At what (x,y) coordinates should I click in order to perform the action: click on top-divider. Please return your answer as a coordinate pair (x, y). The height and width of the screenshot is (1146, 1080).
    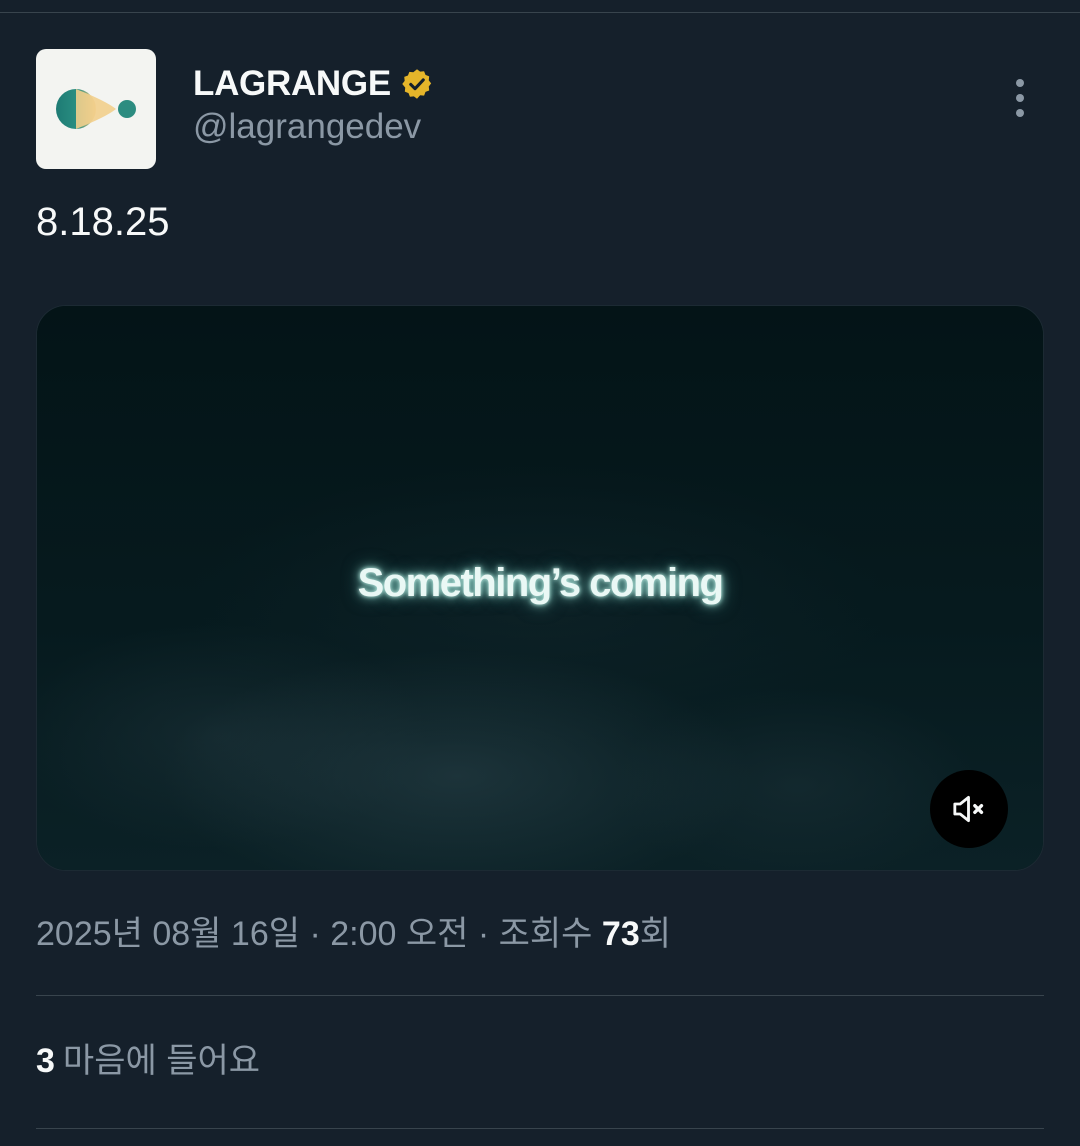
    Looking at the image, I should click on (540, 12).